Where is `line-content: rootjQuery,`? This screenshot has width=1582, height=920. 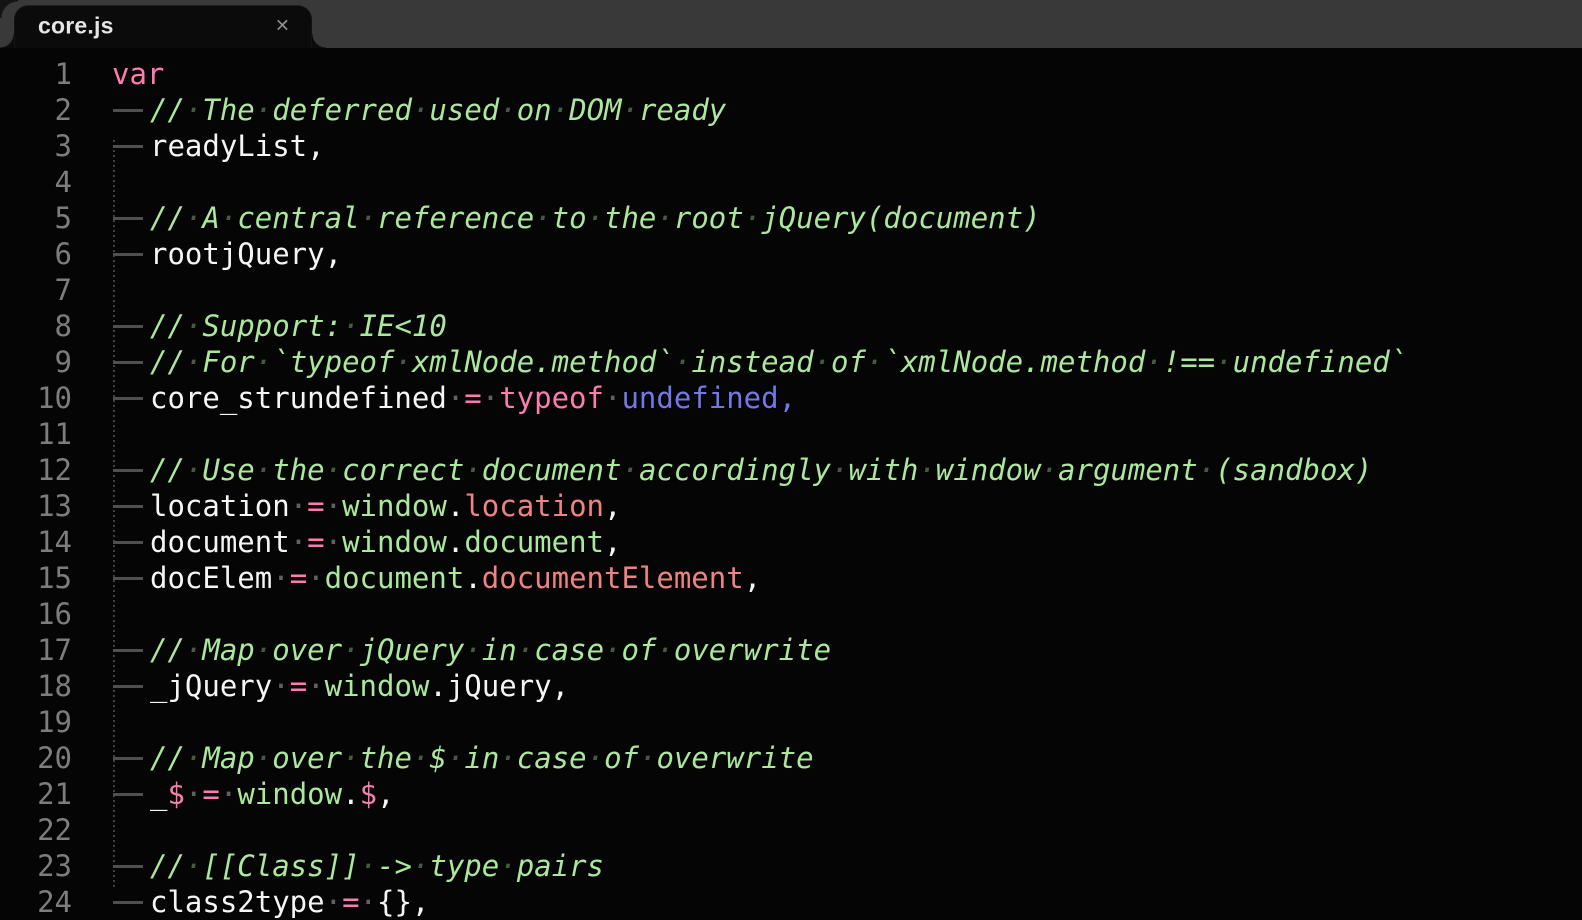
line-content: rootjQuery, is located at coordinates (227, 254).